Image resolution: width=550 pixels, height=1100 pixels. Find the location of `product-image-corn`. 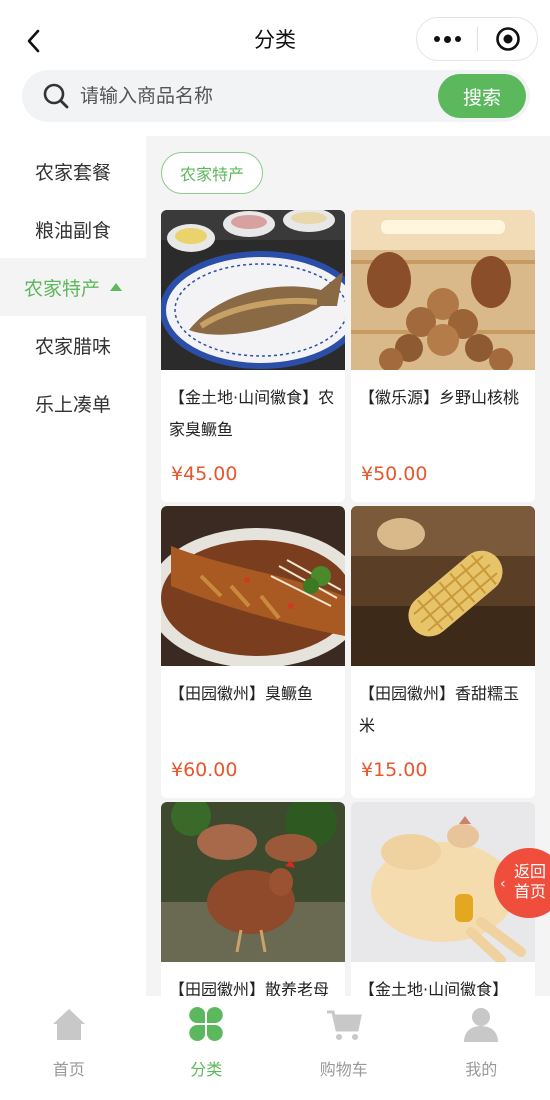

product-image-corn is located at coordinates (443, 586).